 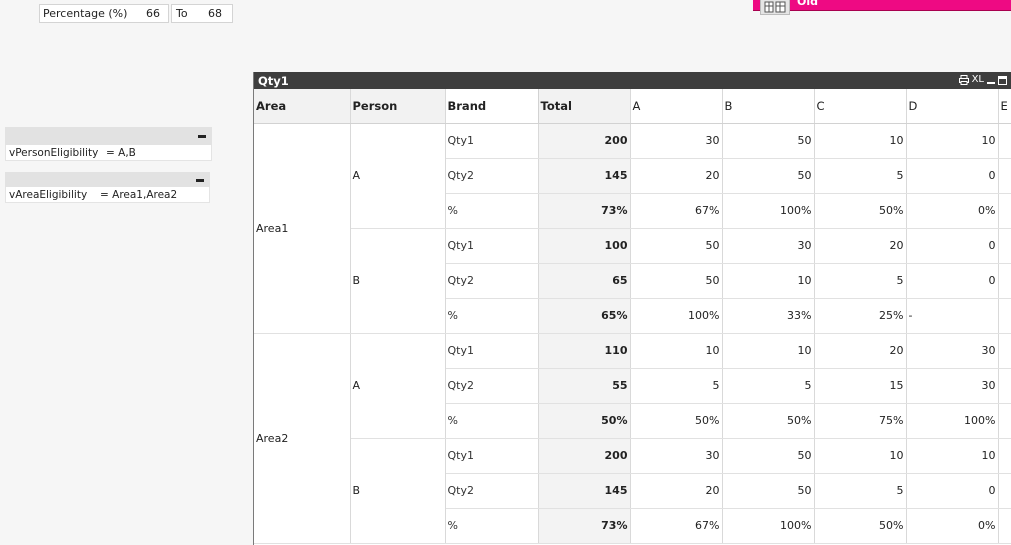 What do you see at coordinates (768, 526) in the screenshot?
I see `value-cell: 100%` at bounding box center [768, 526].